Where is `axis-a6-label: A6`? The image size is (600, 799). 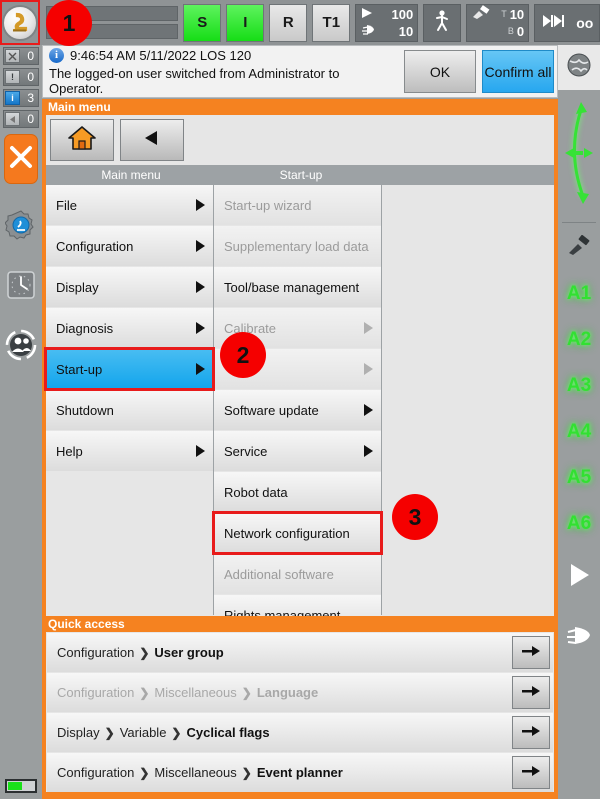 axis-a6-label: A6 is located at coordinates (579, 523).